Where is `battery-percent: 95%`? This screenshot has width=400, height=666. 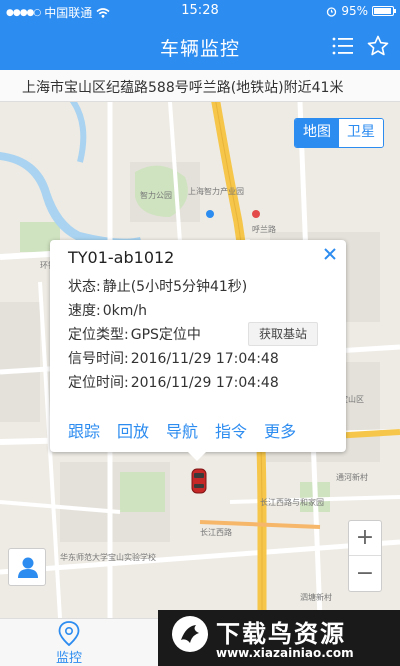
battery-percent: 95% is located at coordinates (354, 11).